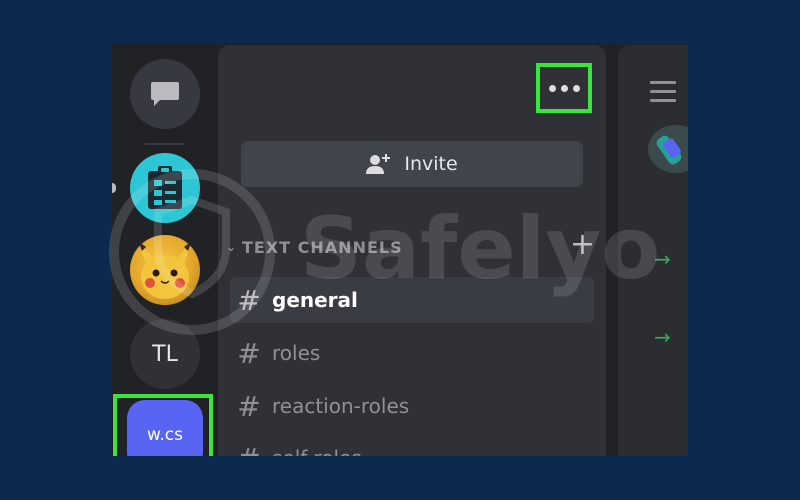 Image resolution: width=800 pixels, height=500 pixels. I want to click on rail-separator, so click(165, 144).